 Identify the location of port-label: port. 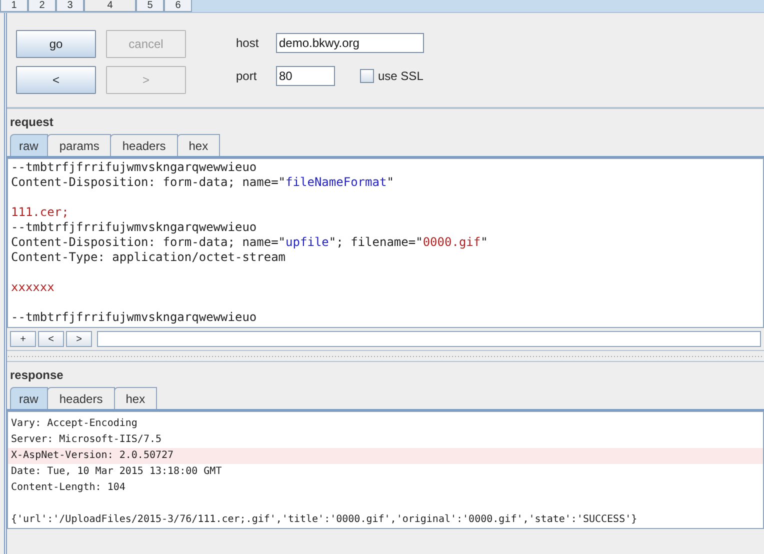
(247, 76).